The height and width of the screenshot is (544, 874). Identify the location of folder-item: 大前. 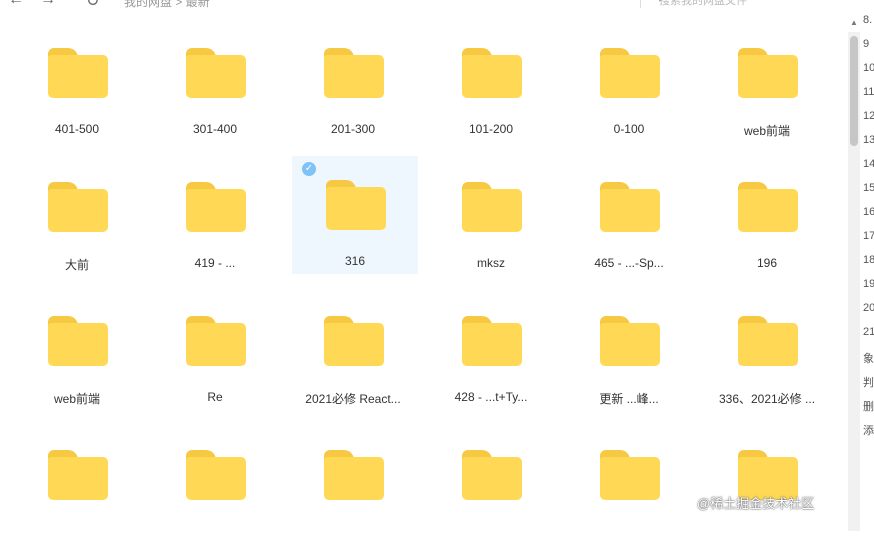
(77, 217).